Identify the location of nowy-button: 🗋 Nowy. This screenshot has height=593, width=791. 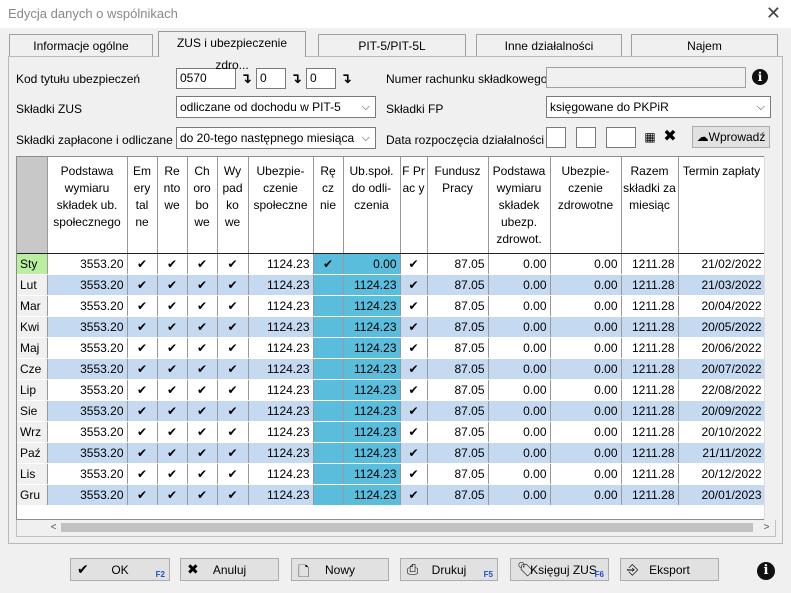
(340, 569).